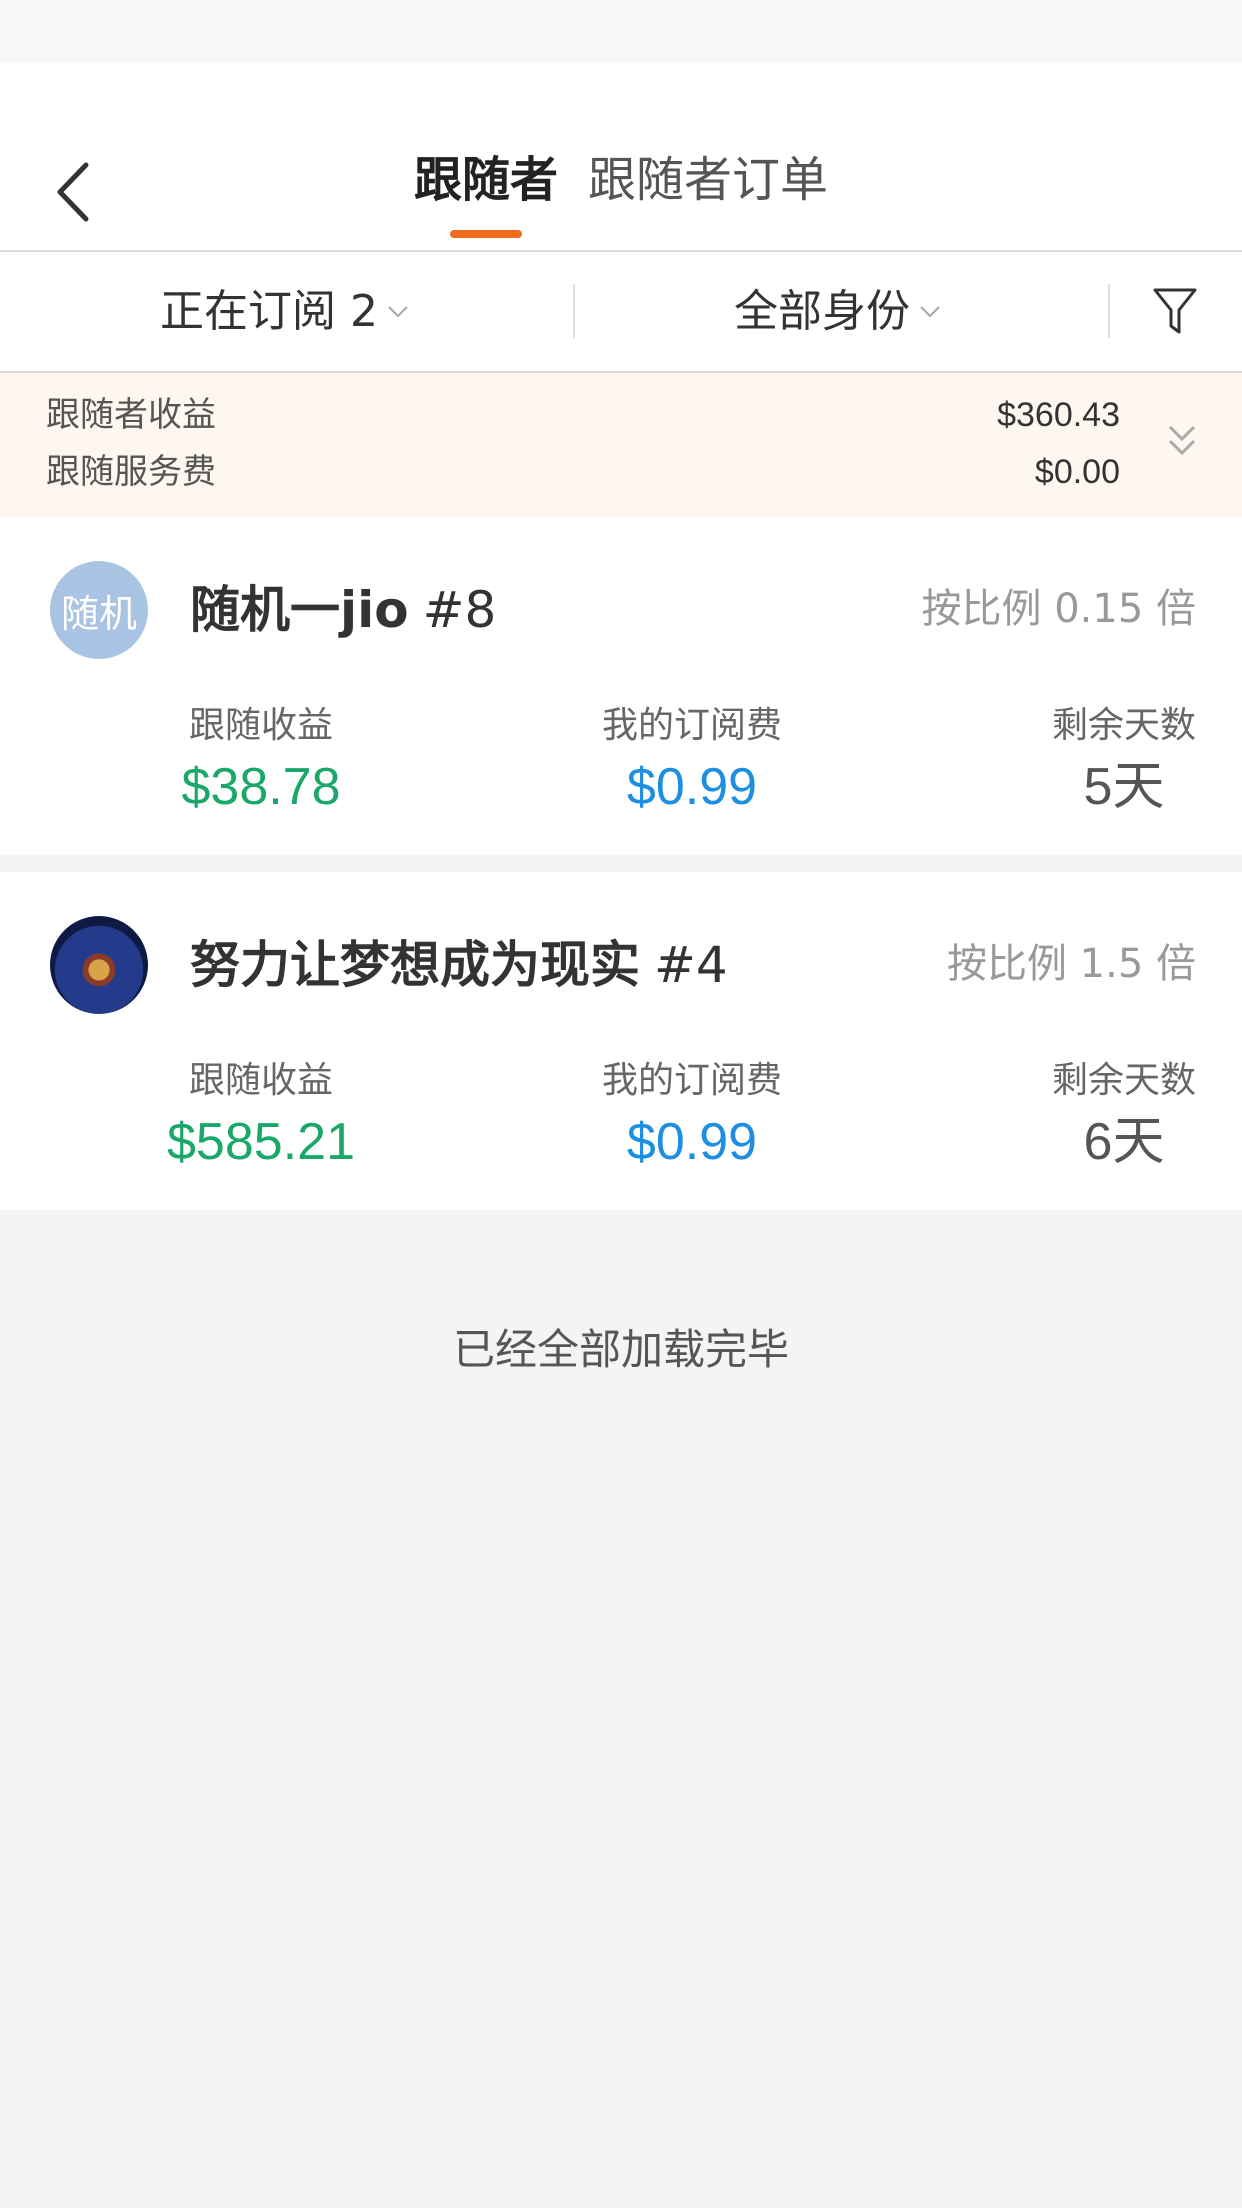  I want to click on filter-bar: 正在订阅 2 全部身份, so click(621, 312).